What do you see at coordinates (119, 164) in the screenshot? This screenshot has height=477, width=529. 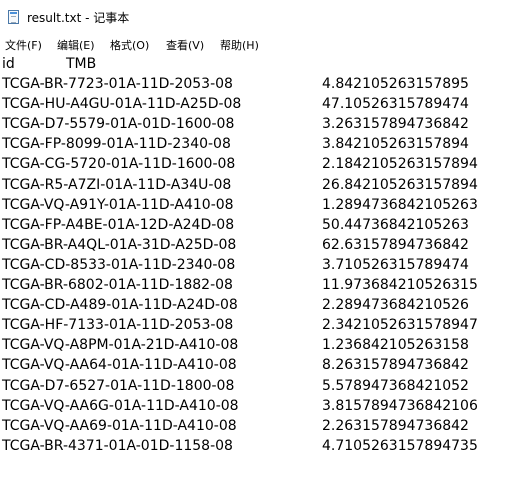 I see `sample-id: TCGA-CG-5720-01A-11D-1600-08` at bounding box center [119, 164].